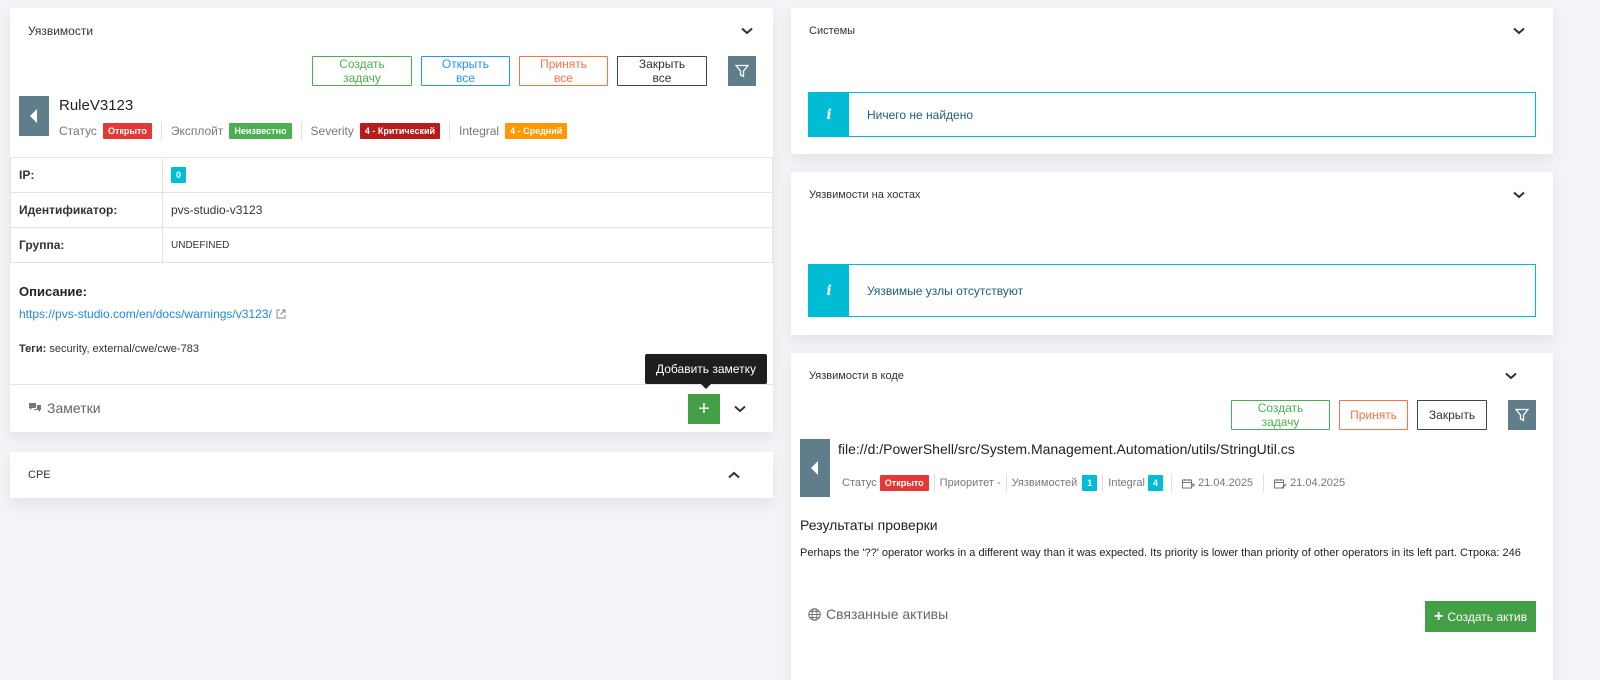  I want to click on close-all-button: Закрыть все, so click(662, 71).